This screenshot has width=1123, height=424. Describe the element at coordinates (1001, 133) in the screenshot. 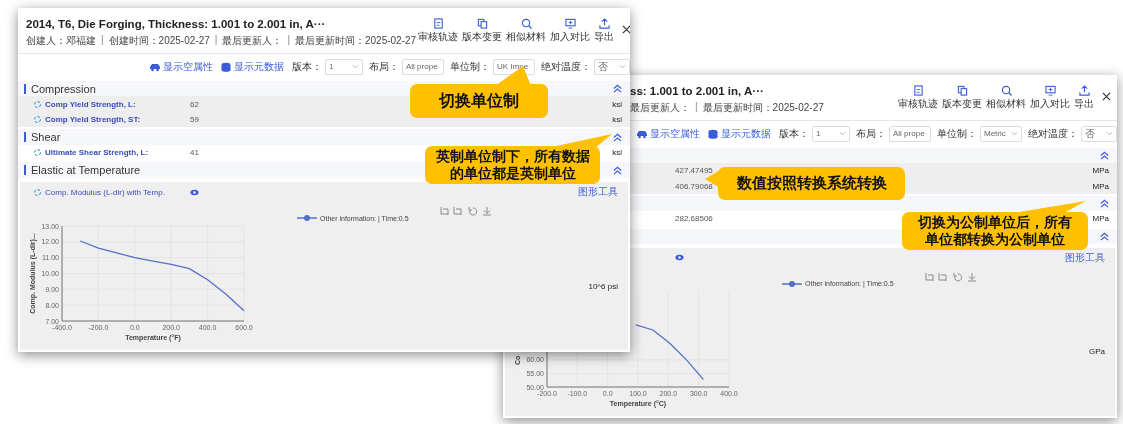

I see `dropdown: Metric` at that location.